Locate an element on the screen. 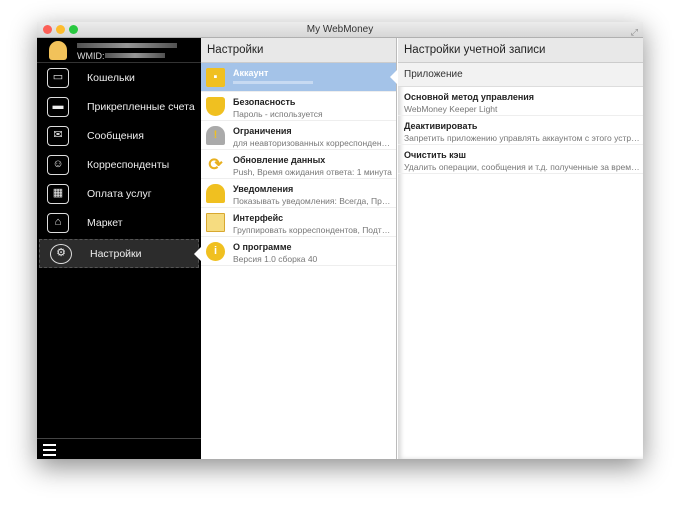 The height and width of the screenshot is (510, 680). account-card-icon: ▪ is located at coordinates (215, 77).